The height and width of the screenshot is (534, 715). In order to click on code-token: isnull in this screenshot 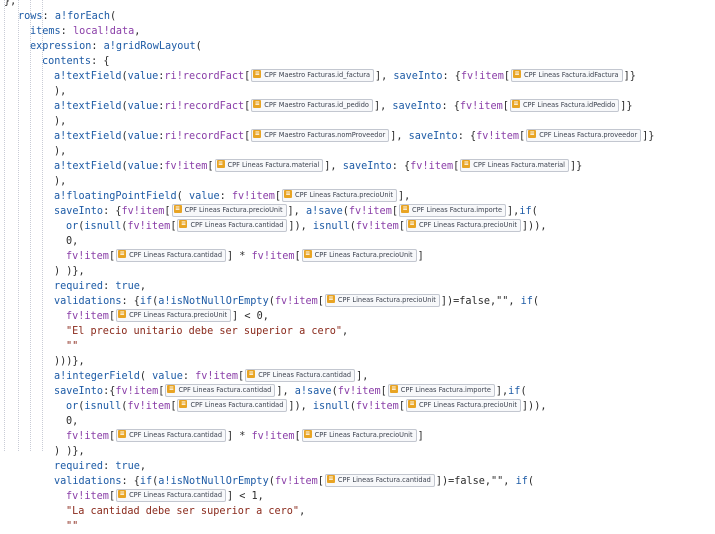, I will do `click(103, 406)`.